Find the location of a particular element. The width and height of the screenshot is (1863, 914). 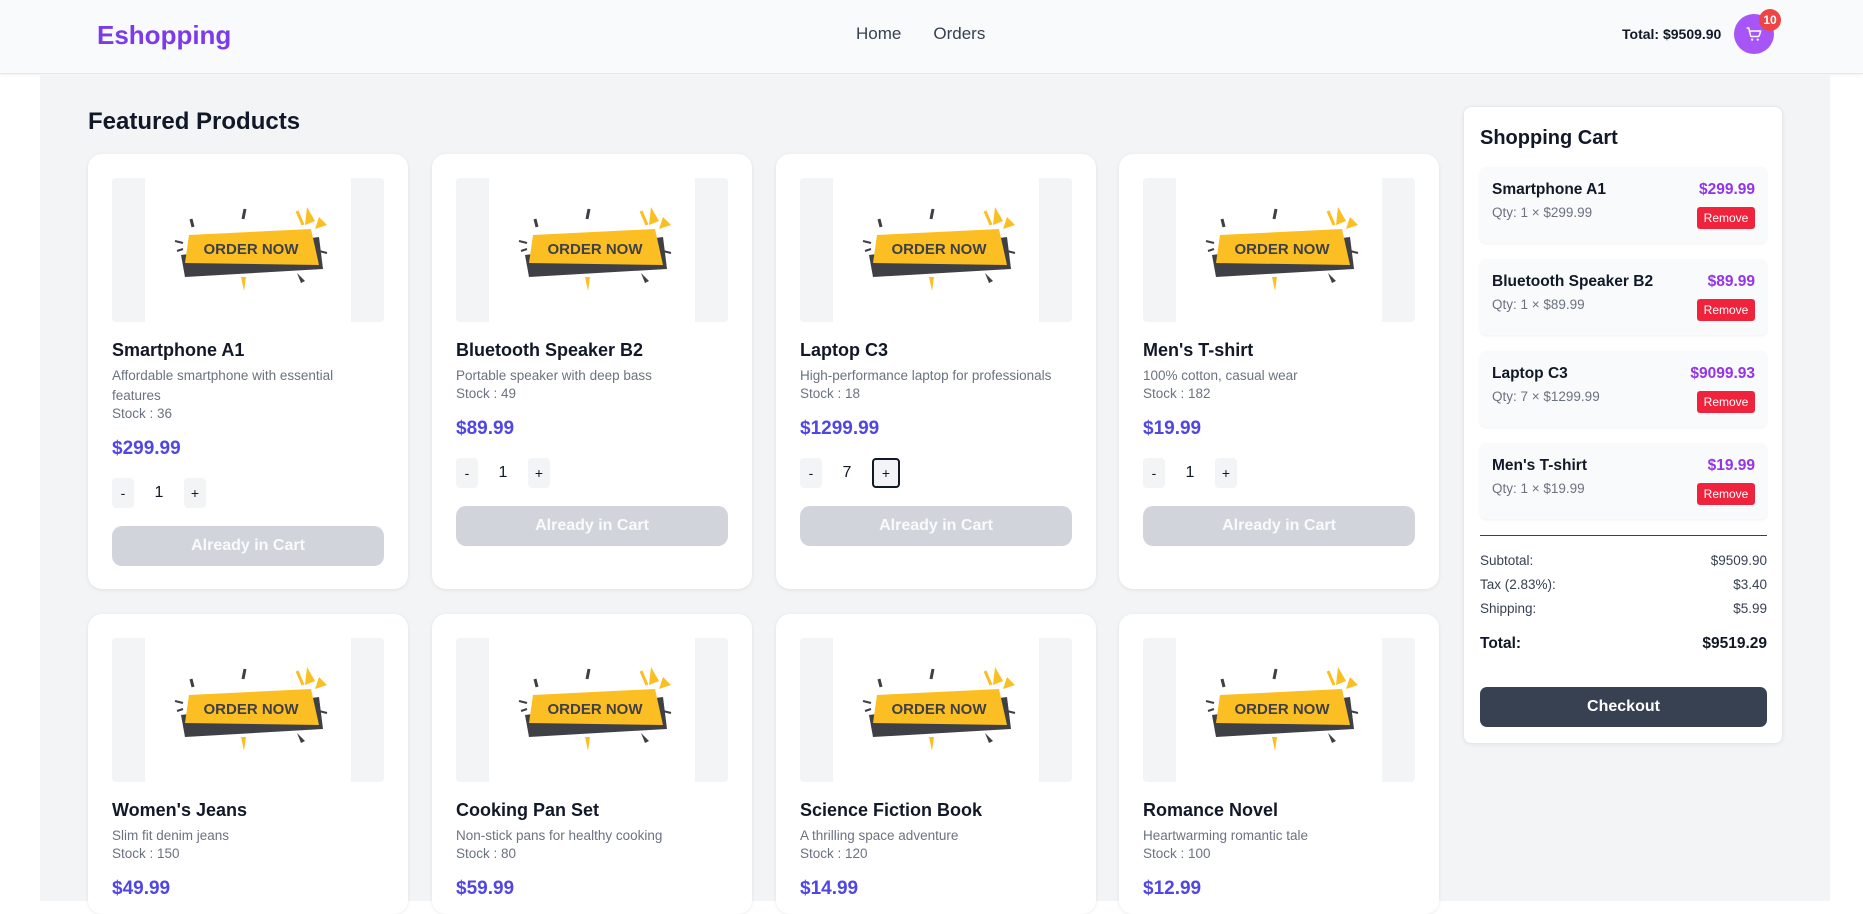

cart-item-name: Smartphone A1 is located at coordinates (1549, 189).